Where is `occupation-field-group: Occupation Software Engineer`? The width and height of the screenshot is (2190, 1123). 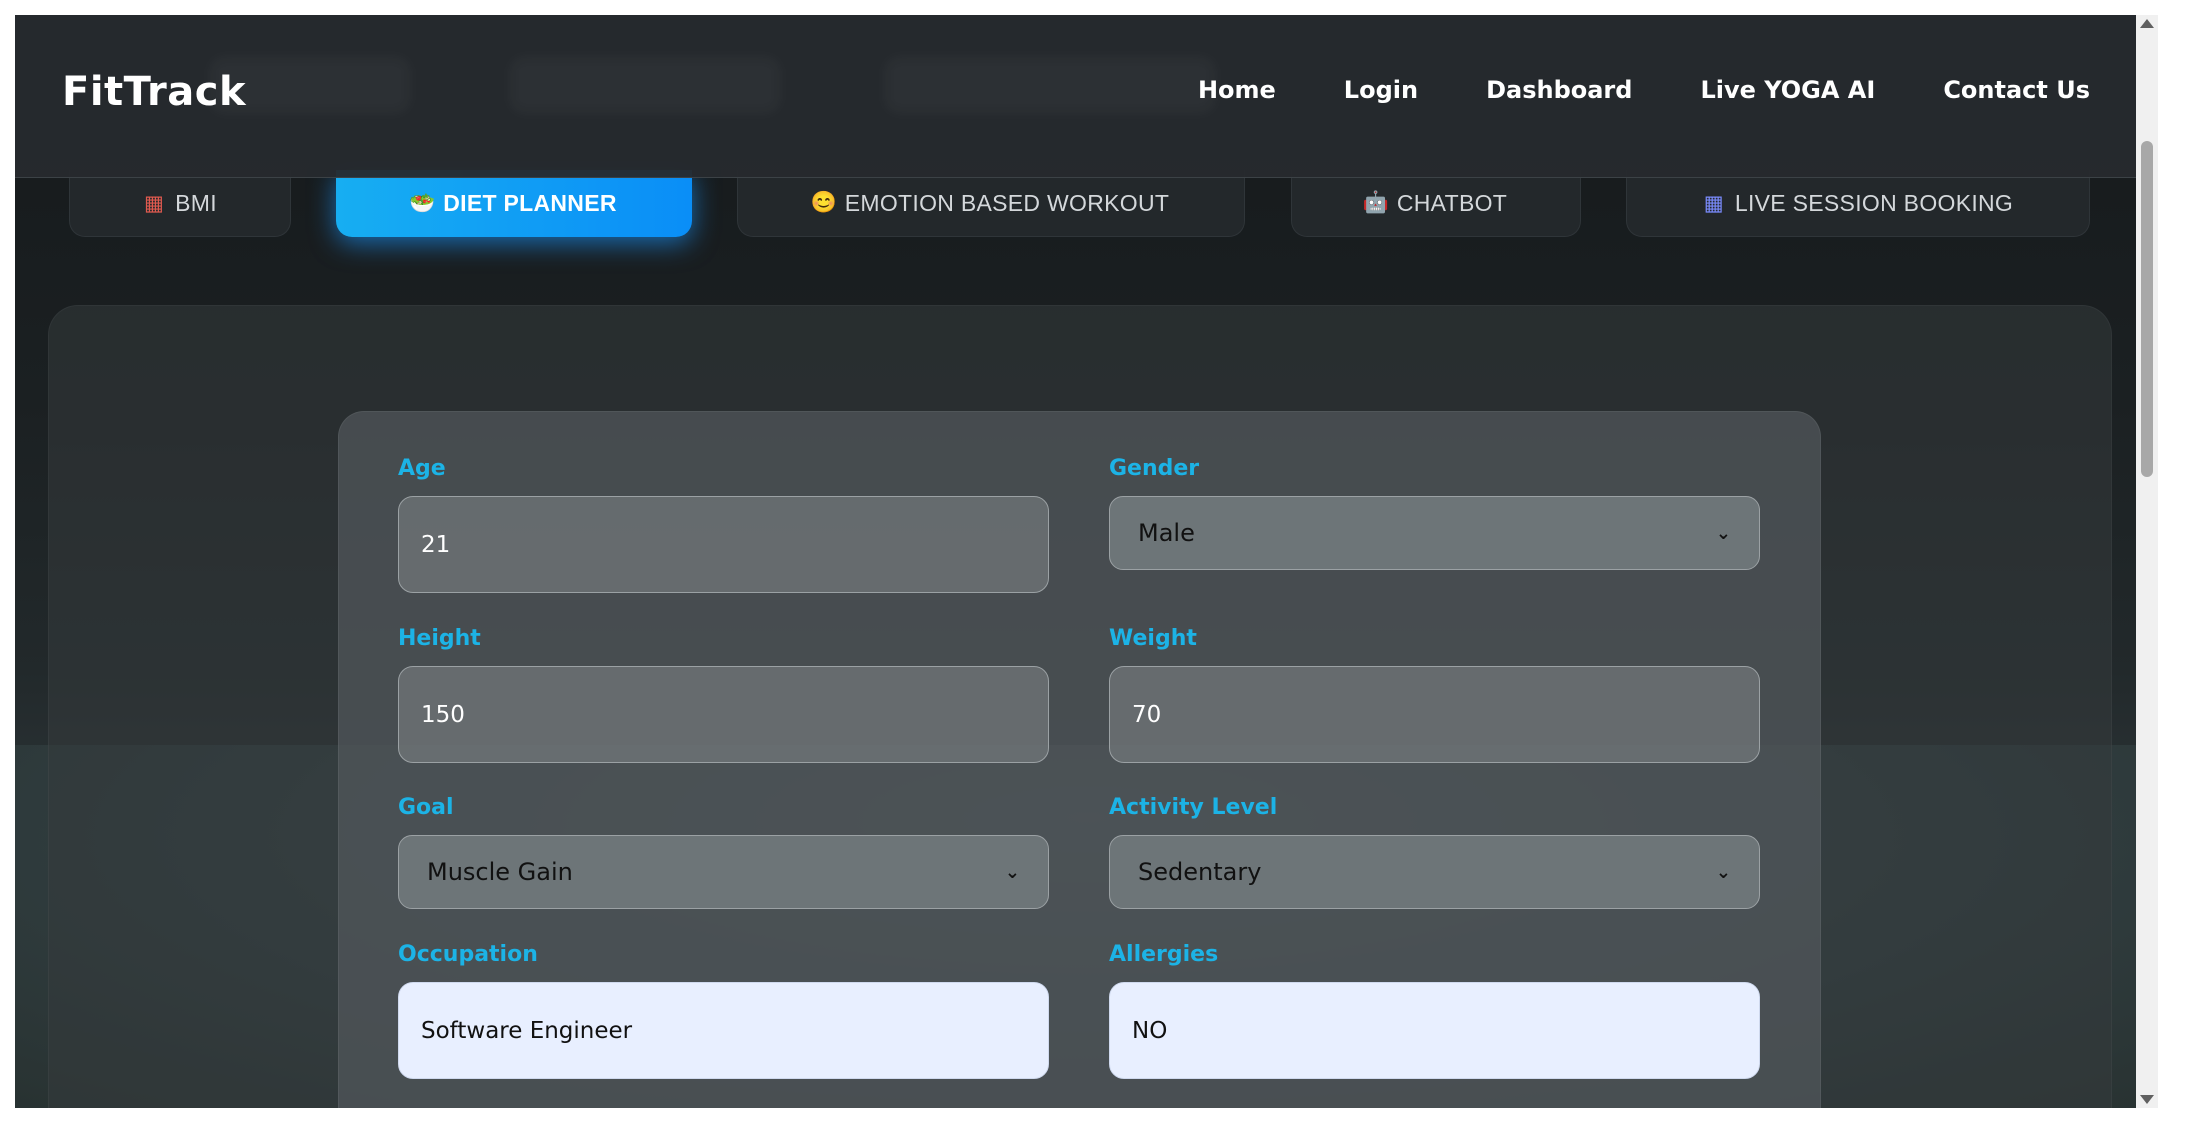
occupation-field-group: Occupation Software Engineer is located at coordinates (723, 1010).